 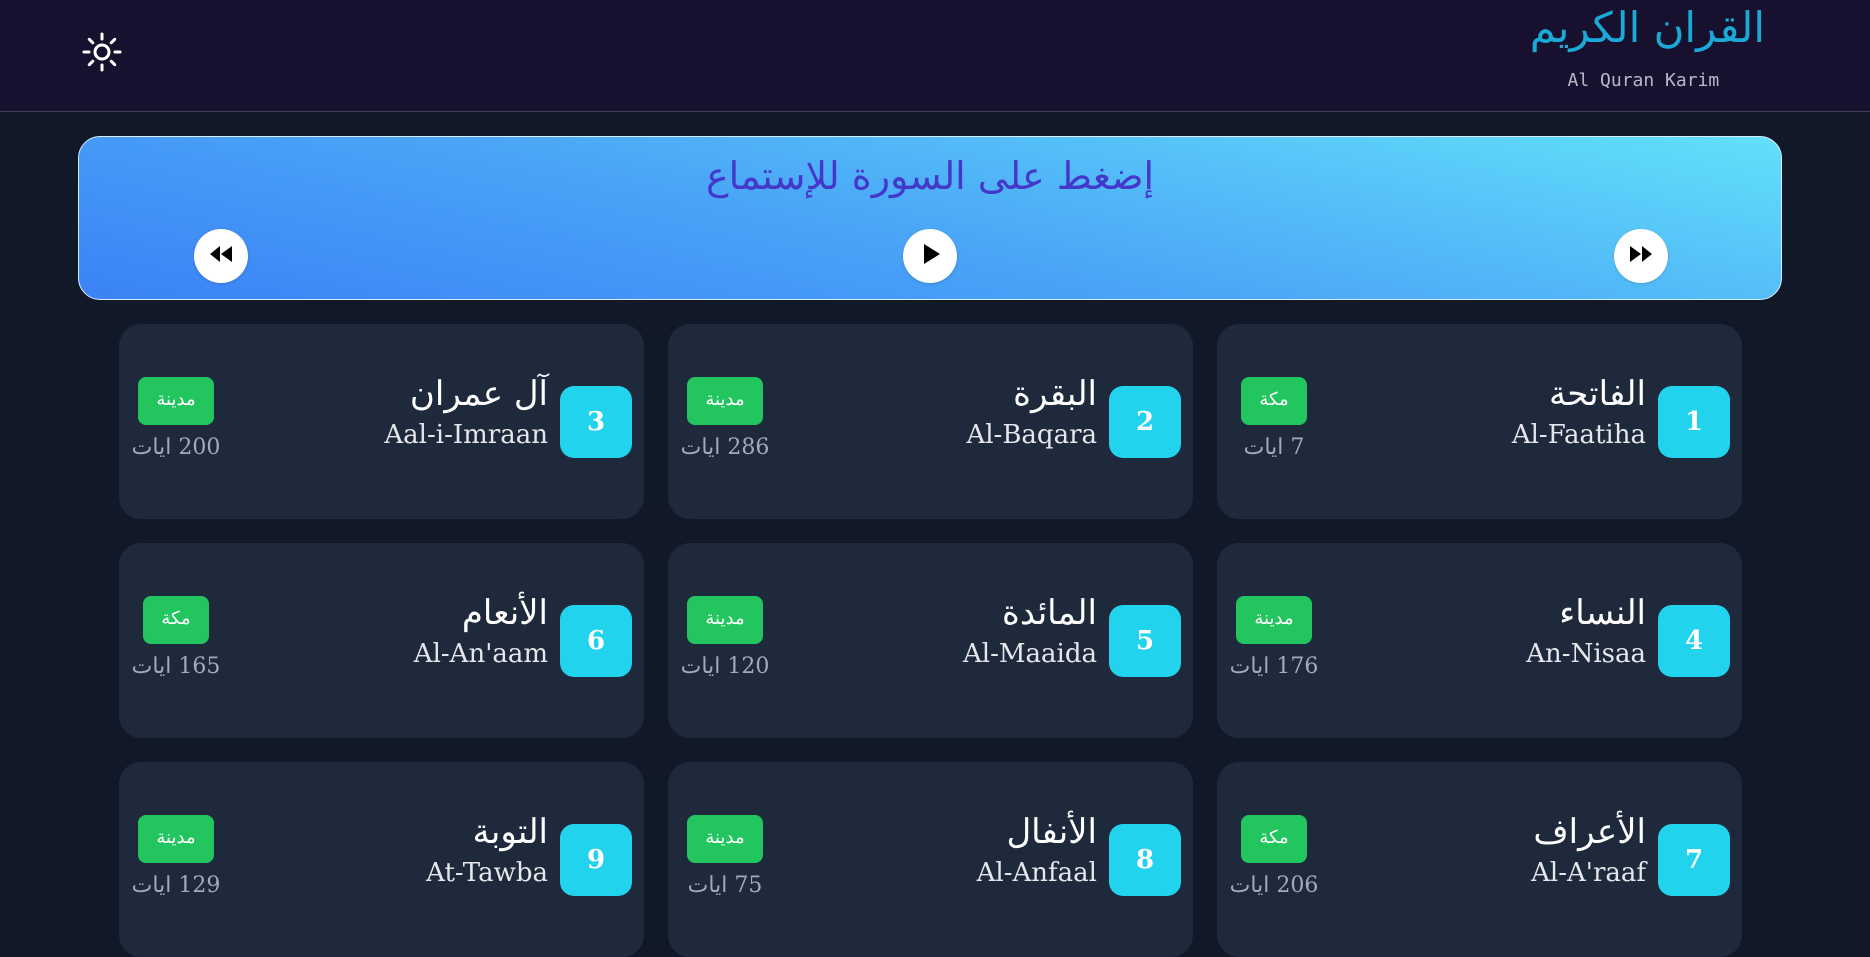 What do you see at coordinates (478, 394) in the screenshot?
I see `surah-arabic-name: آل عمران` at bounding box center [478, 394].